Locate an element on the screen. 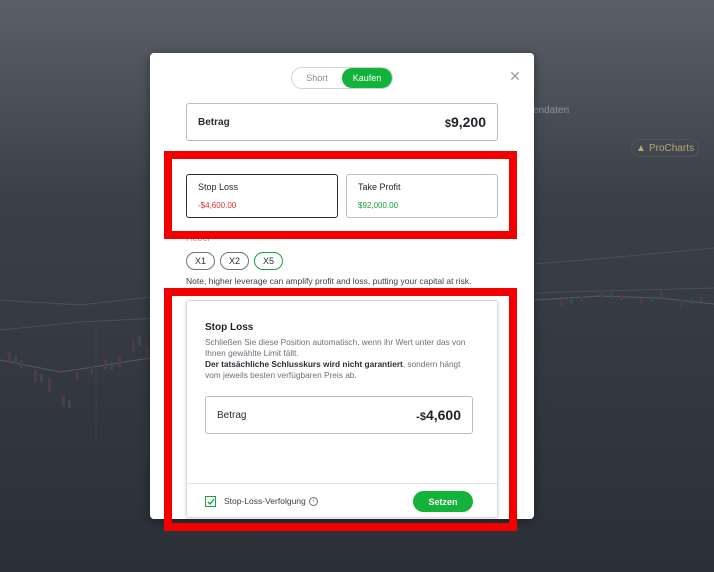 This screenshot has width=714, height=572. leverage-x5-button: X5 is located at coordinates (268, 261).